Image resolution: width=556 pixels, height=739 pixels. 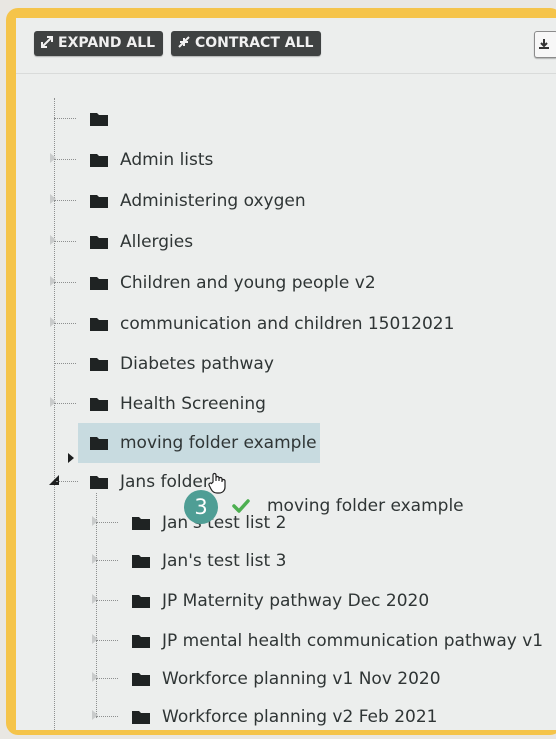 I want to click on tree-item-label: Workforce planning v1 Nov 2020, so click(x=301, y=679).